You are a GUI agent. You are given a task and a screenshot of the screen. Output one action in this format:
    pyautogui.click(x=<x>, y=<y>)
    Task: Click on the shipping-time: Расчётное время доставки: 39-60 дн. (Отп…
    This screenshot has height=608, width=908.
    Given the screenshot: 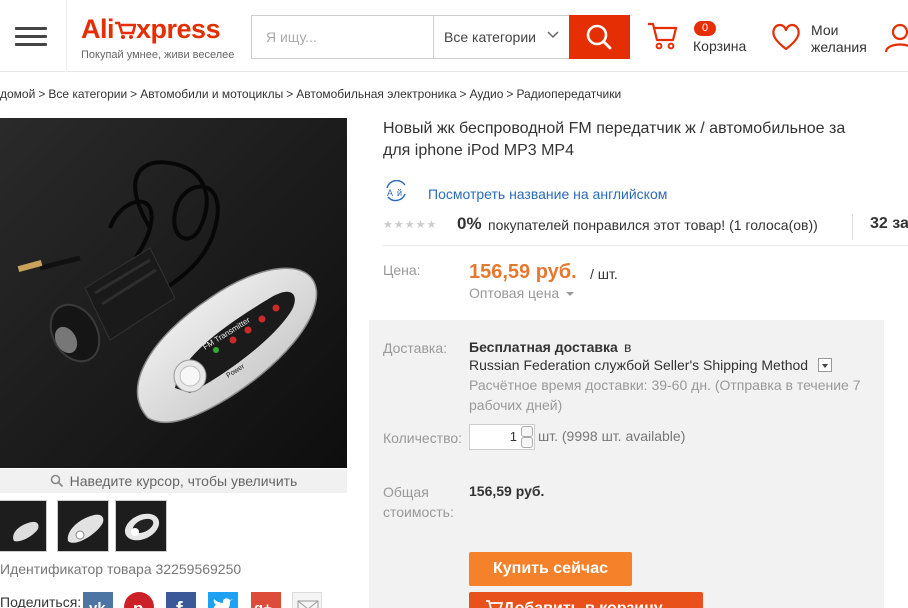 What is the action you would take?
    pyautogui.click(x=665, y=395)
    